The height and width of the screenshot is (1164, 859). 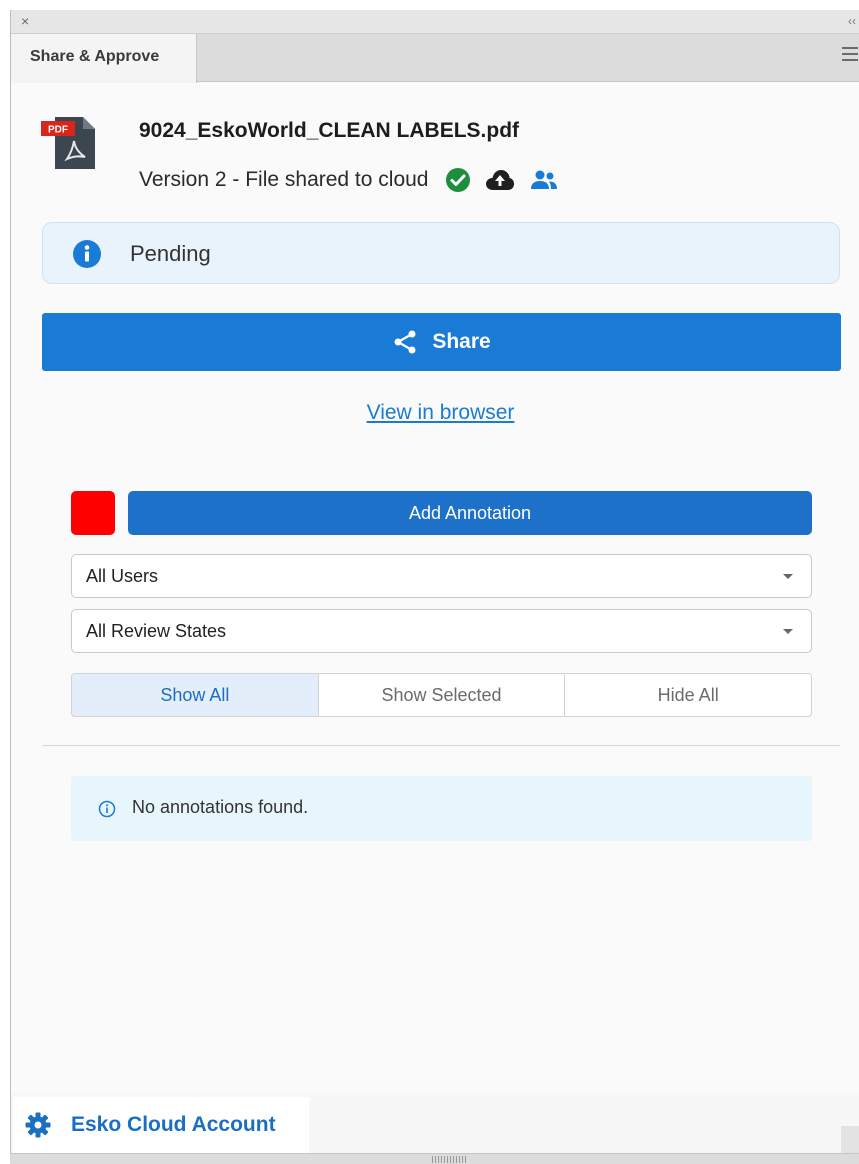 What do you see at coordinates (435, 413) in the screenshot?
I see `view-in-browser-link: View in browser` at bounding box center [435, 413].